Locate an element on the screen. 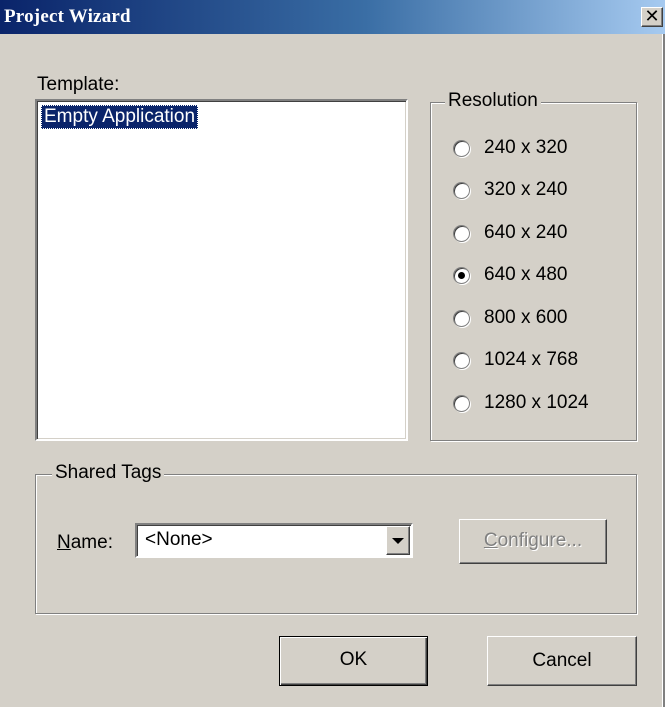 The height and width of the screenshot is (707, 665). radio-button-selected is located at coordinates (461, 275).